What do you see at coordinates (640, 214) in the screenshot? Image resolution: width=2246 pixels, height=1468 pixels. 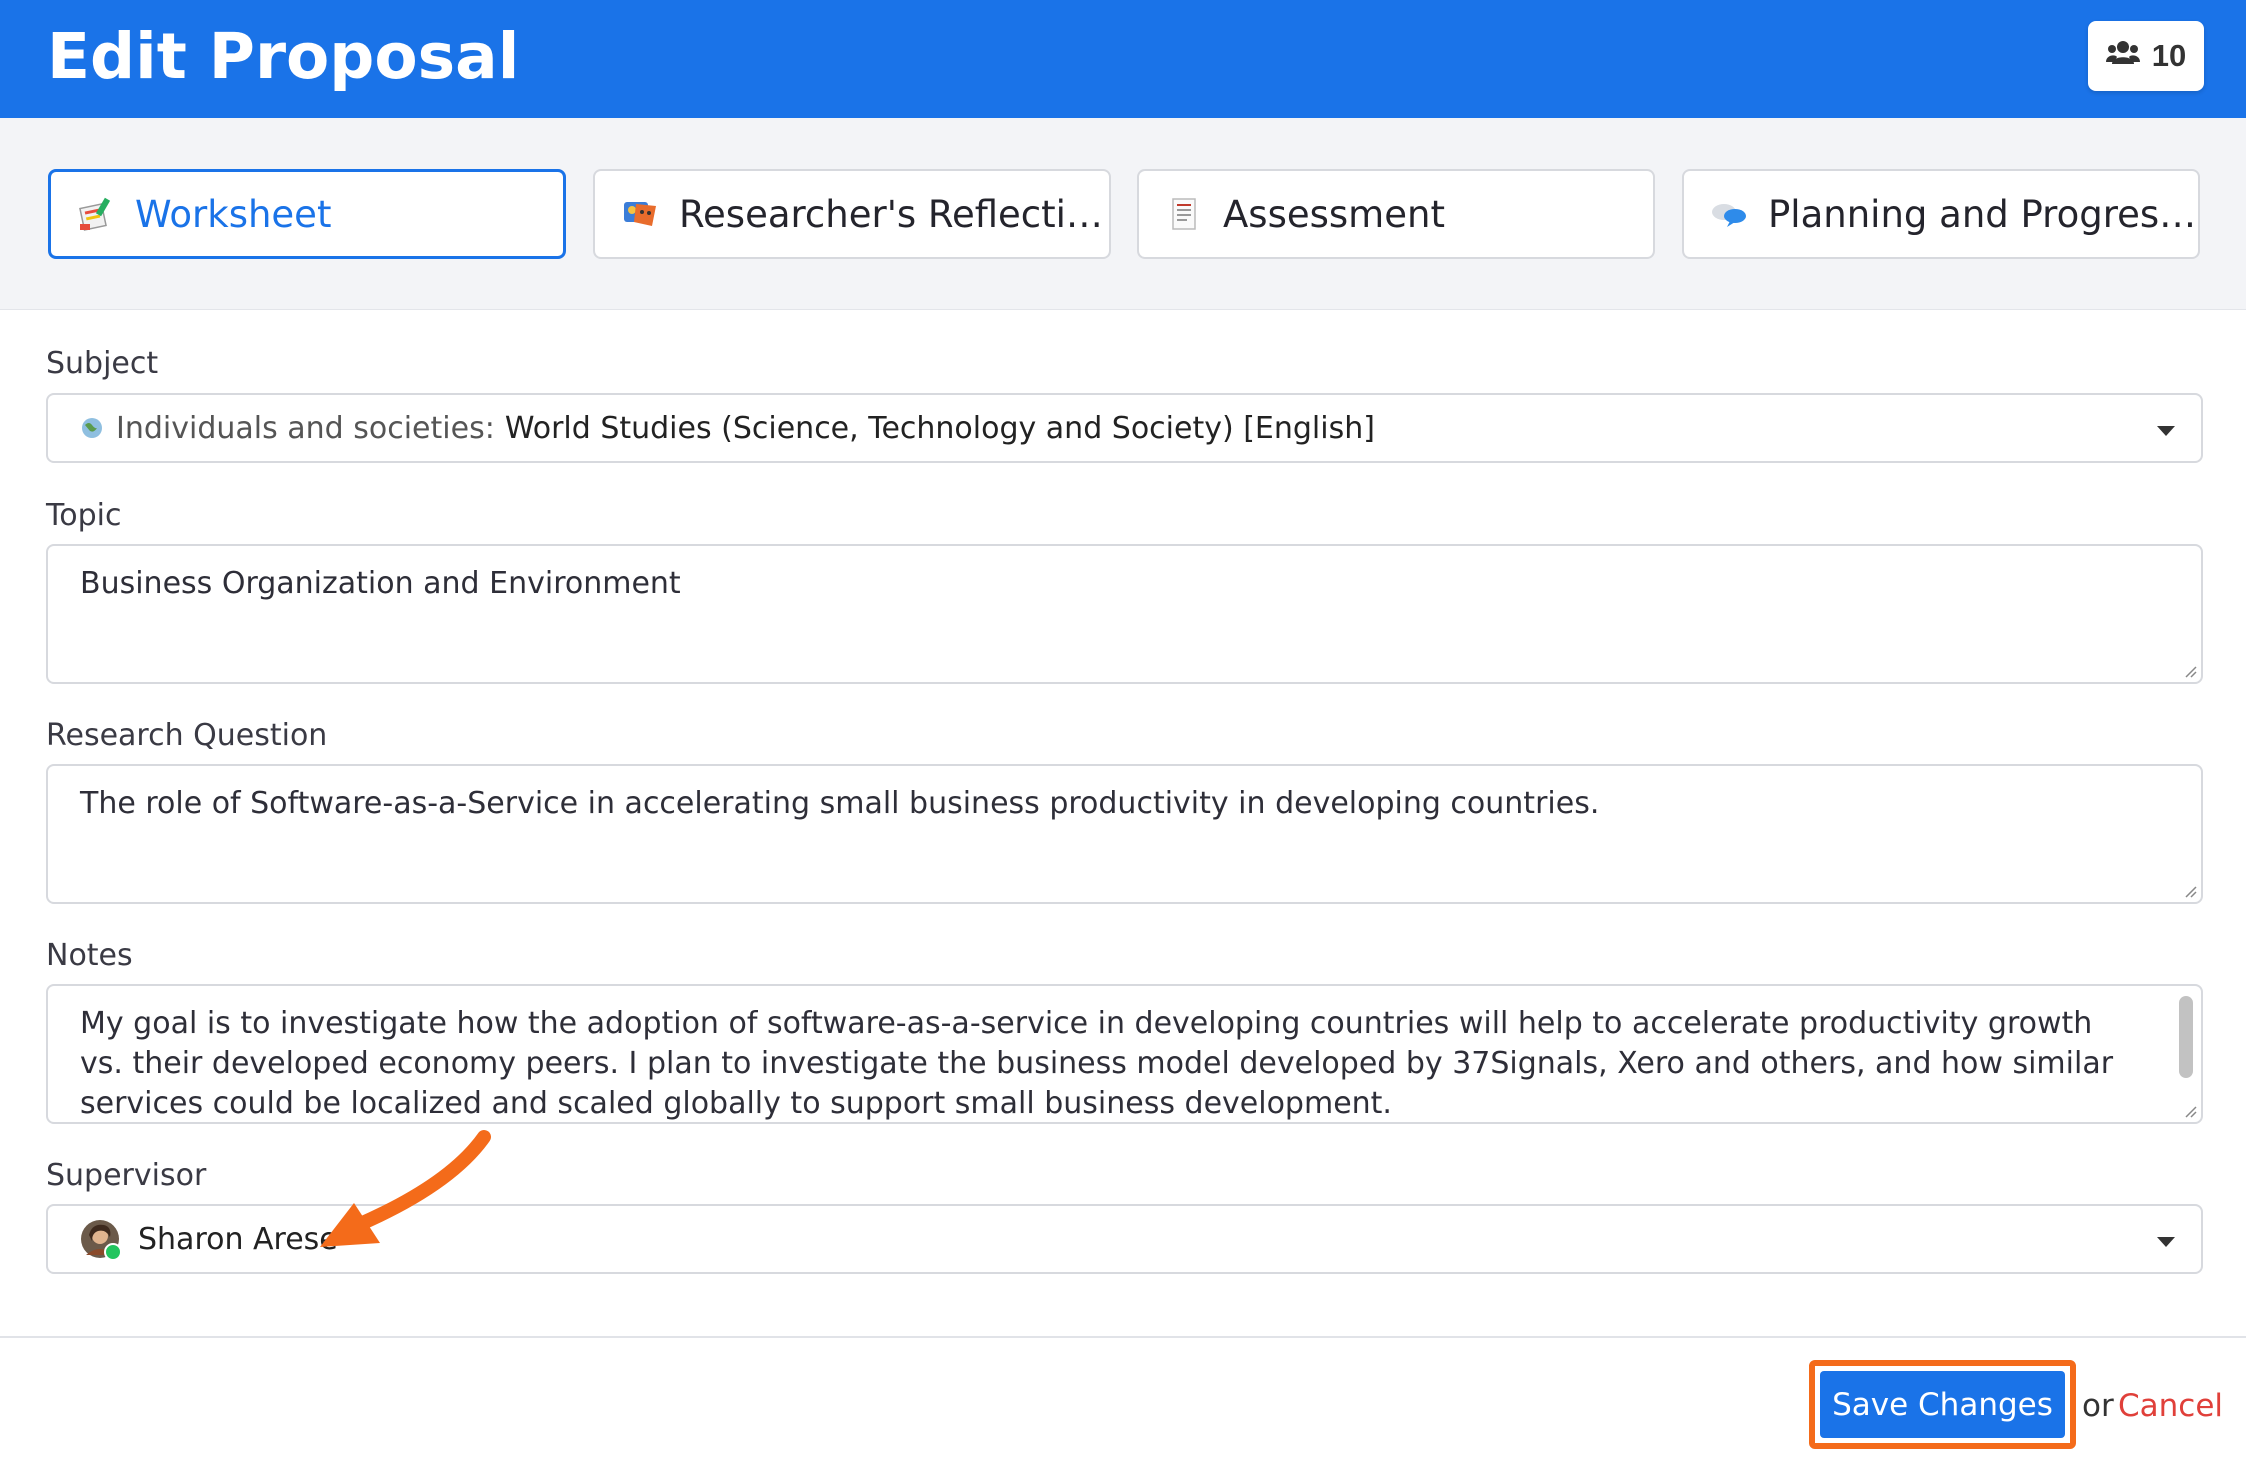 I see `reflection-icon` at bounding box center [640, 214].